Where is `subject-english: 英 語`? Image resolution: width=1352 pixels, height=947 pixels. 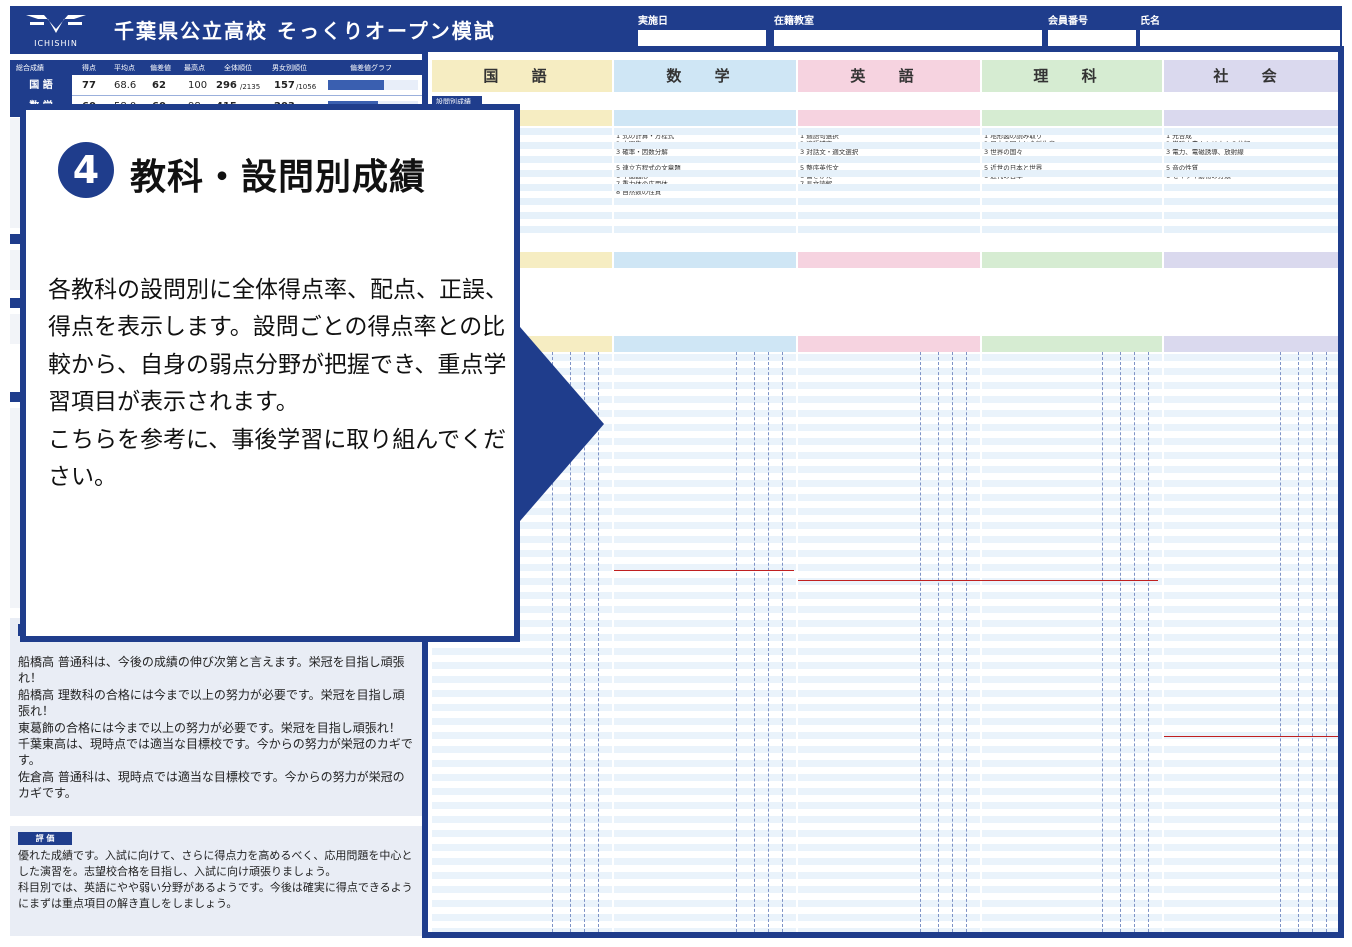 subject-english: 英 語 is located at coordinates (889, 76).